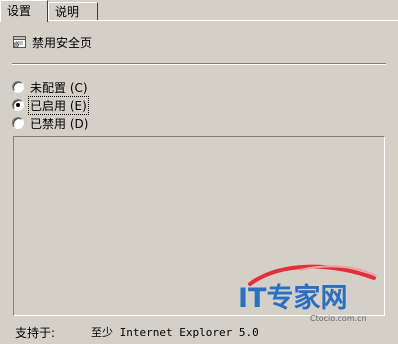 This screenshot has width=398, height=344. Describe the element at coordinates (58, 105) in the screenshot. I see `radio-label: 已启用 (E)` at that location.